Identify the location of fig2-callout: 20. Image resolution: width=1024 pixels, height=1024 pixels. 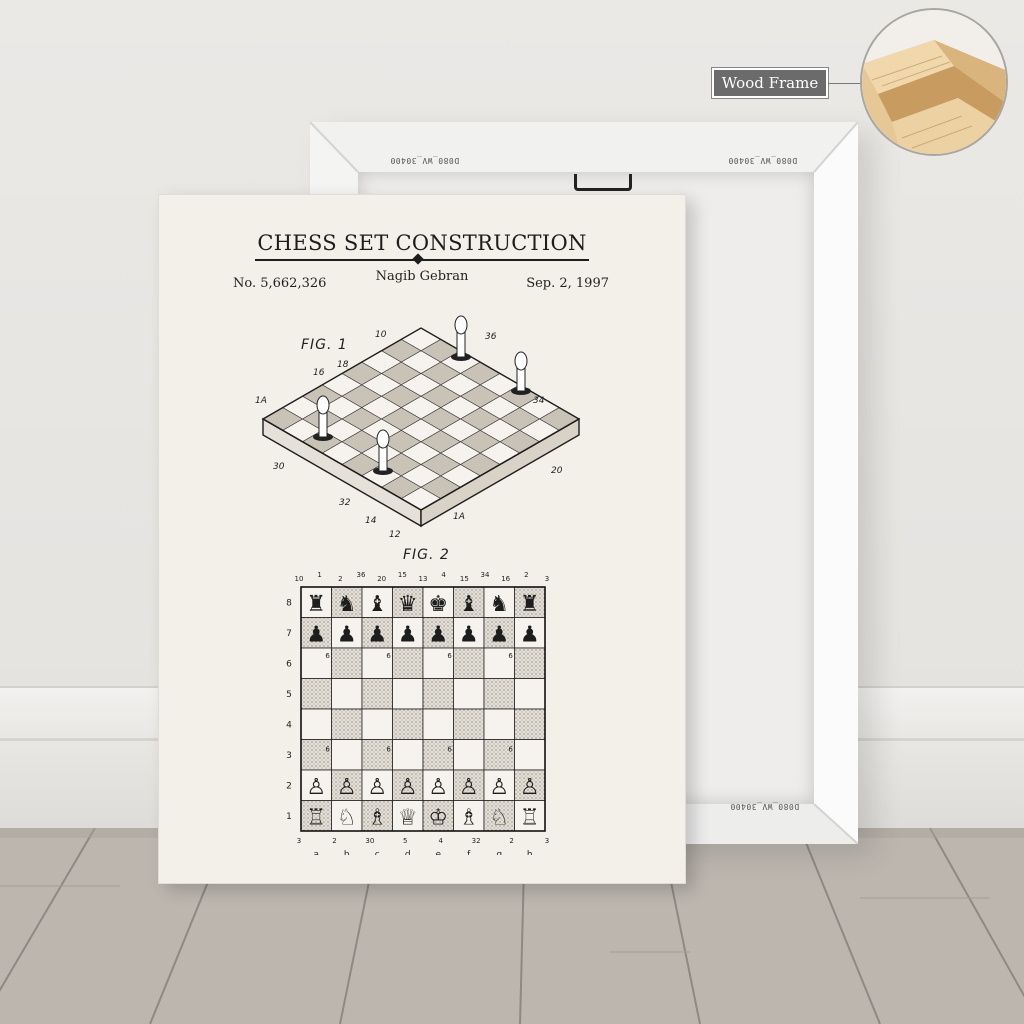
(381, 579).